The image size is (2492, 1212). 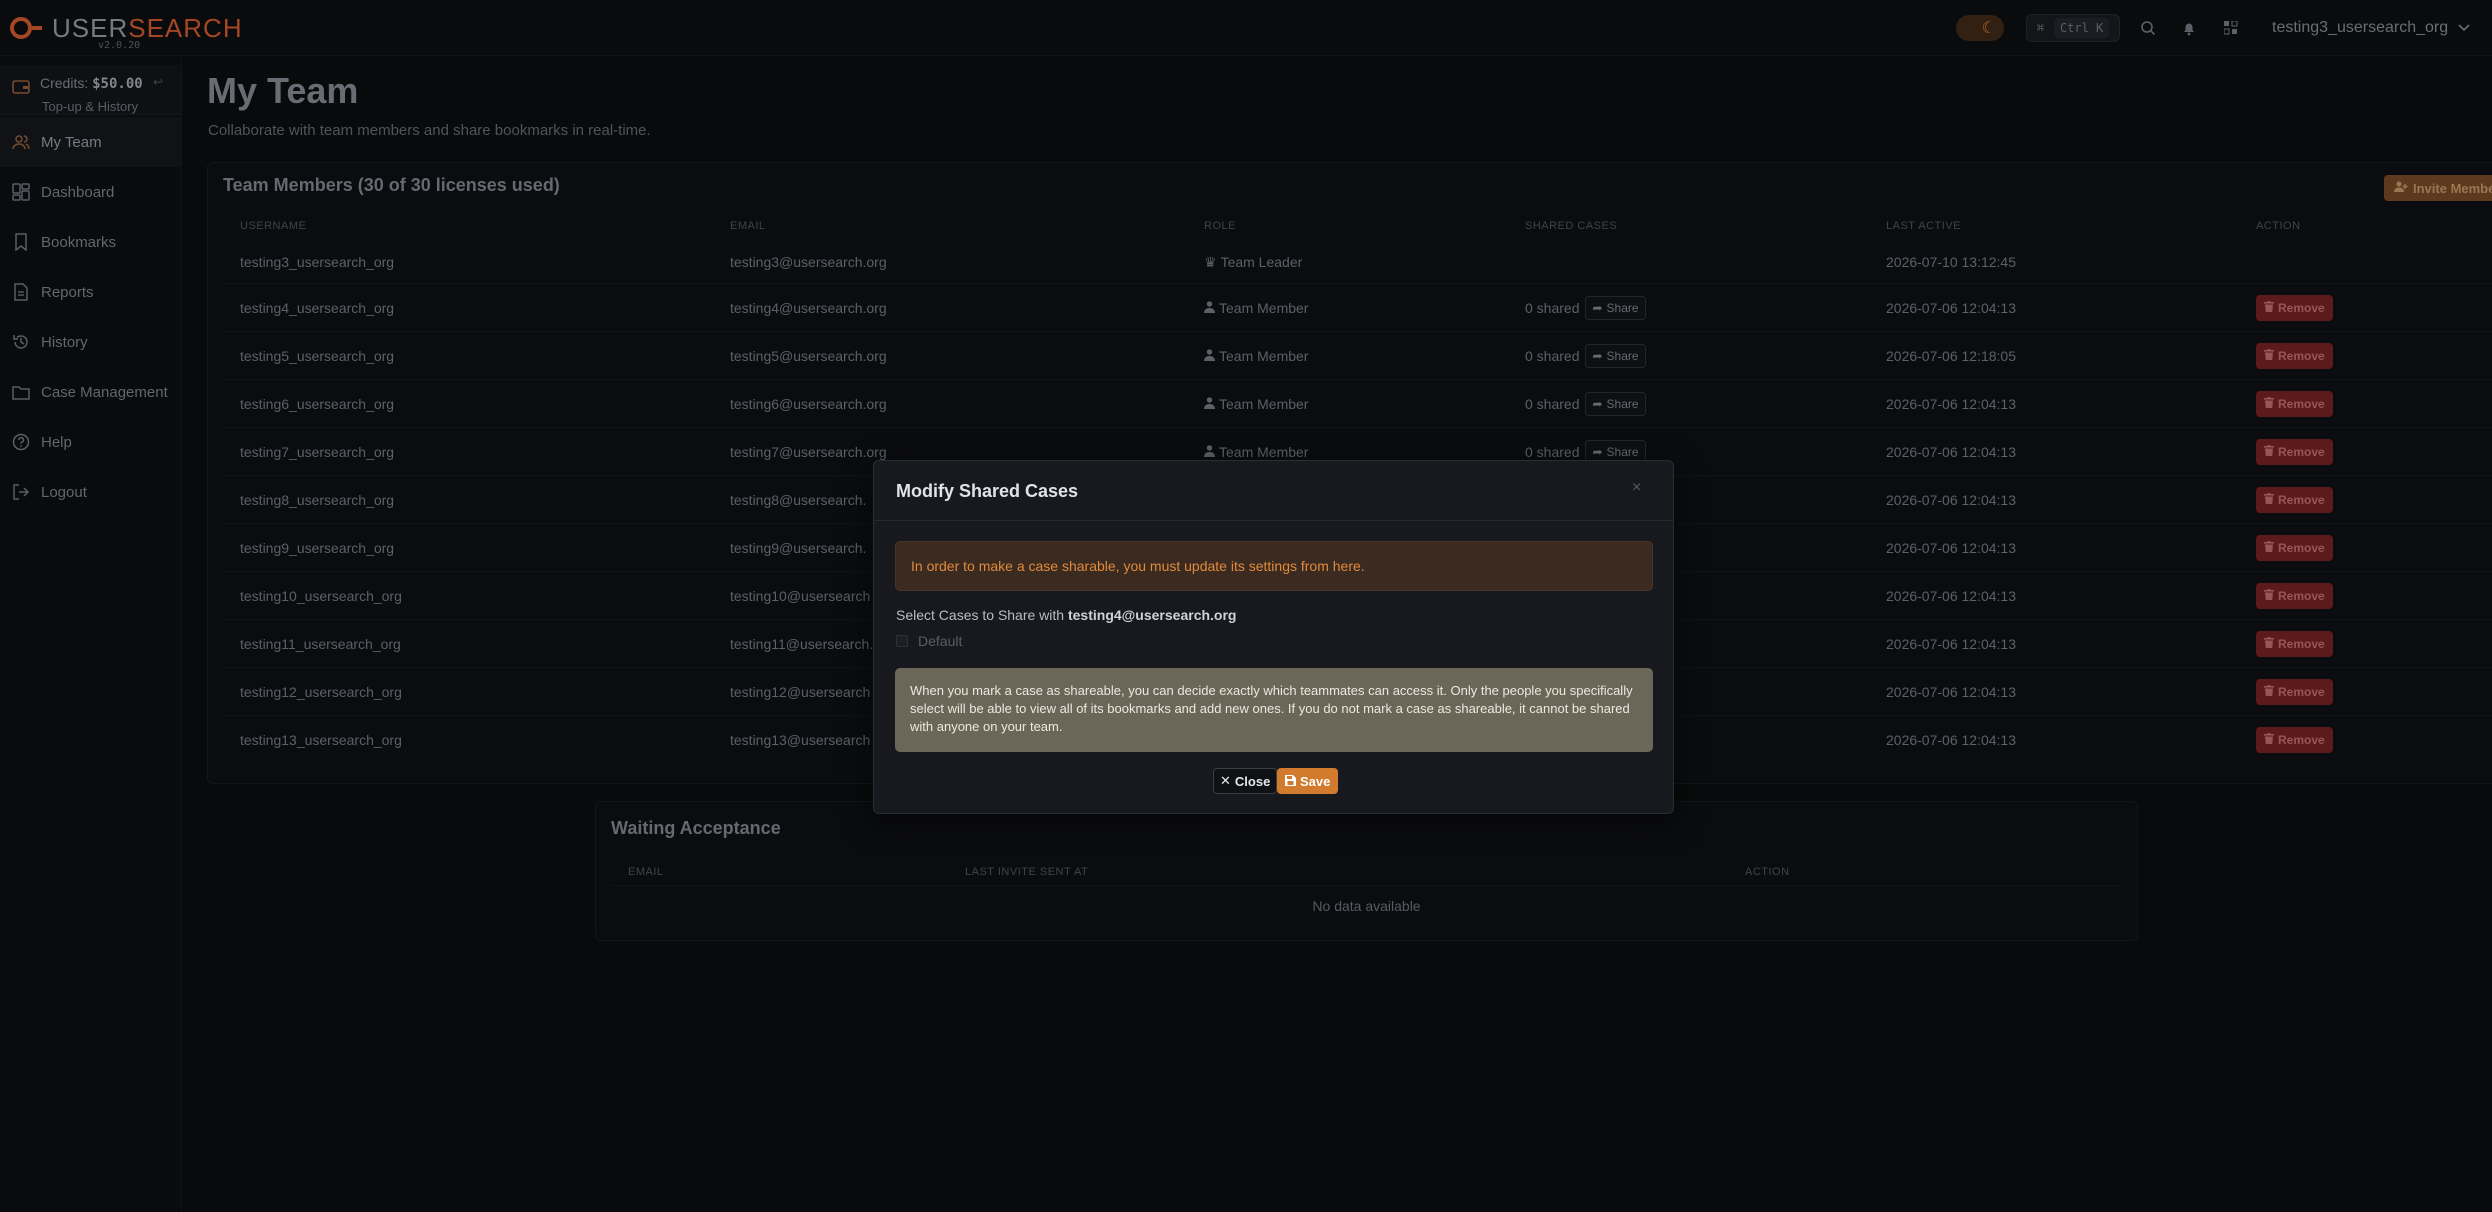 I want to click on case-checkbox-label: Default, so click(x=940, y=641).